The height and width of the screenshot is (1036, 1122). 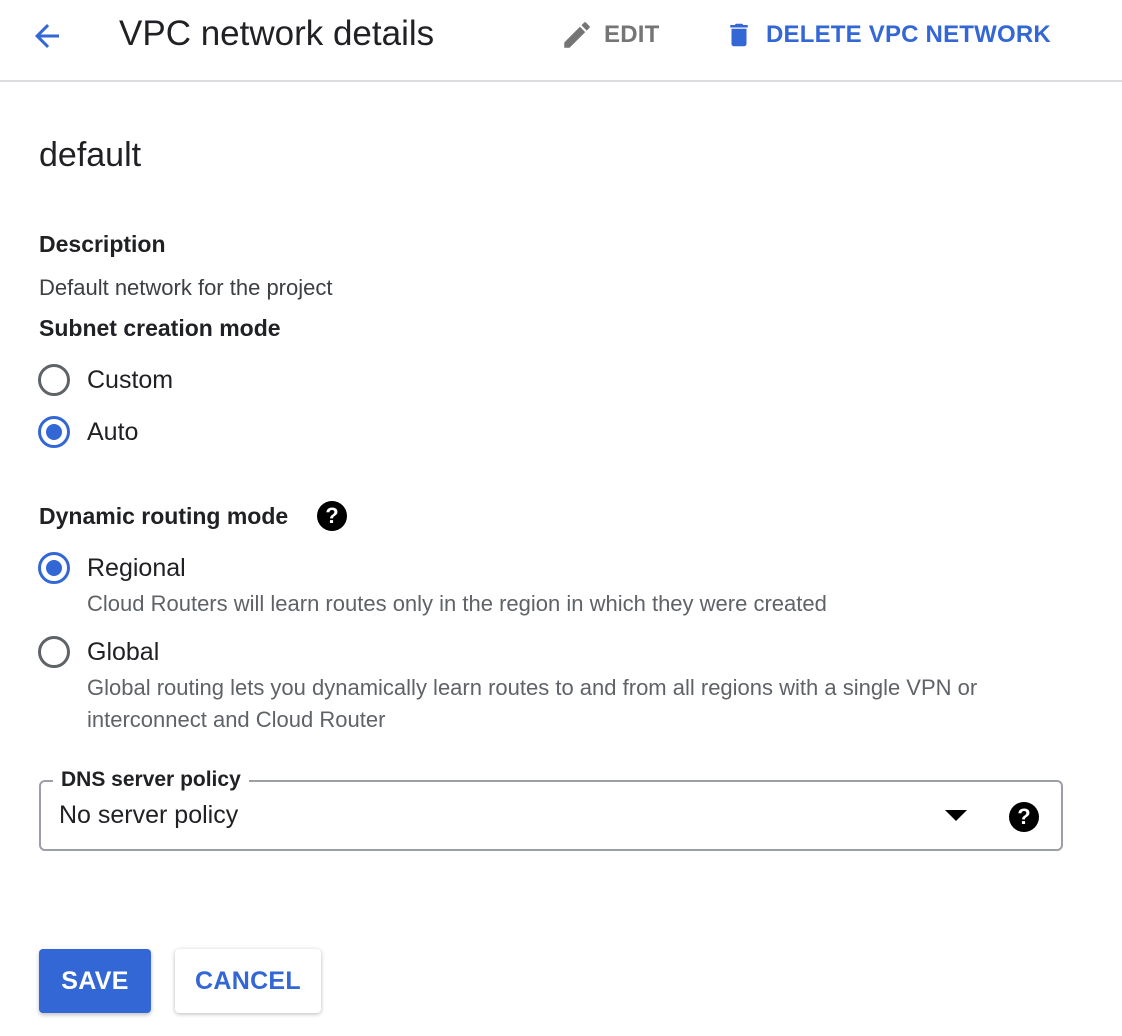 What do you see at coordinates (123, 652) in the screenshot?
I see `radio-label-global: Global` at bounding box center [123, 652].